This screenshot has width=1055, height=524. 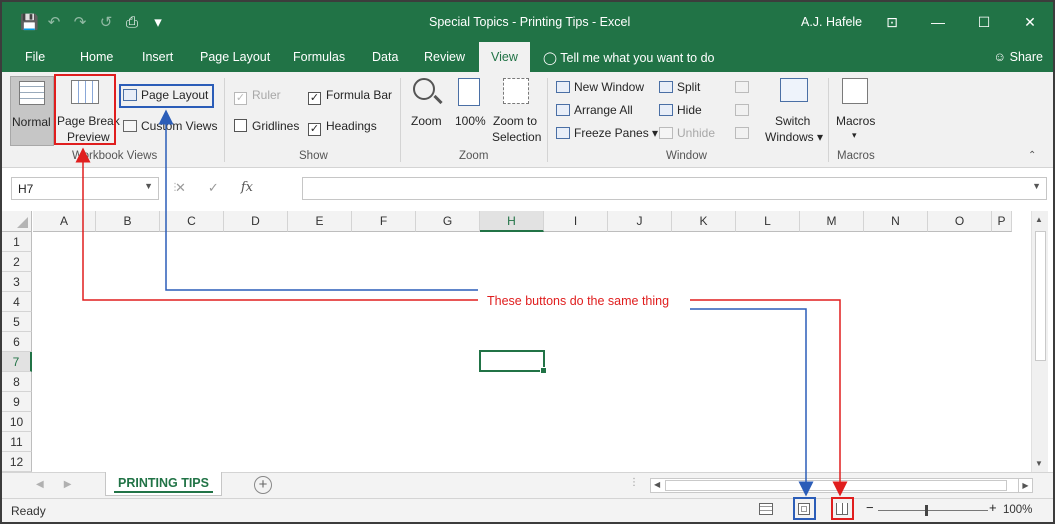 What do you see at coordinates (29, 22) in the screenshot?
I see `save-icon: 💾` at bounding box center [29, 22].